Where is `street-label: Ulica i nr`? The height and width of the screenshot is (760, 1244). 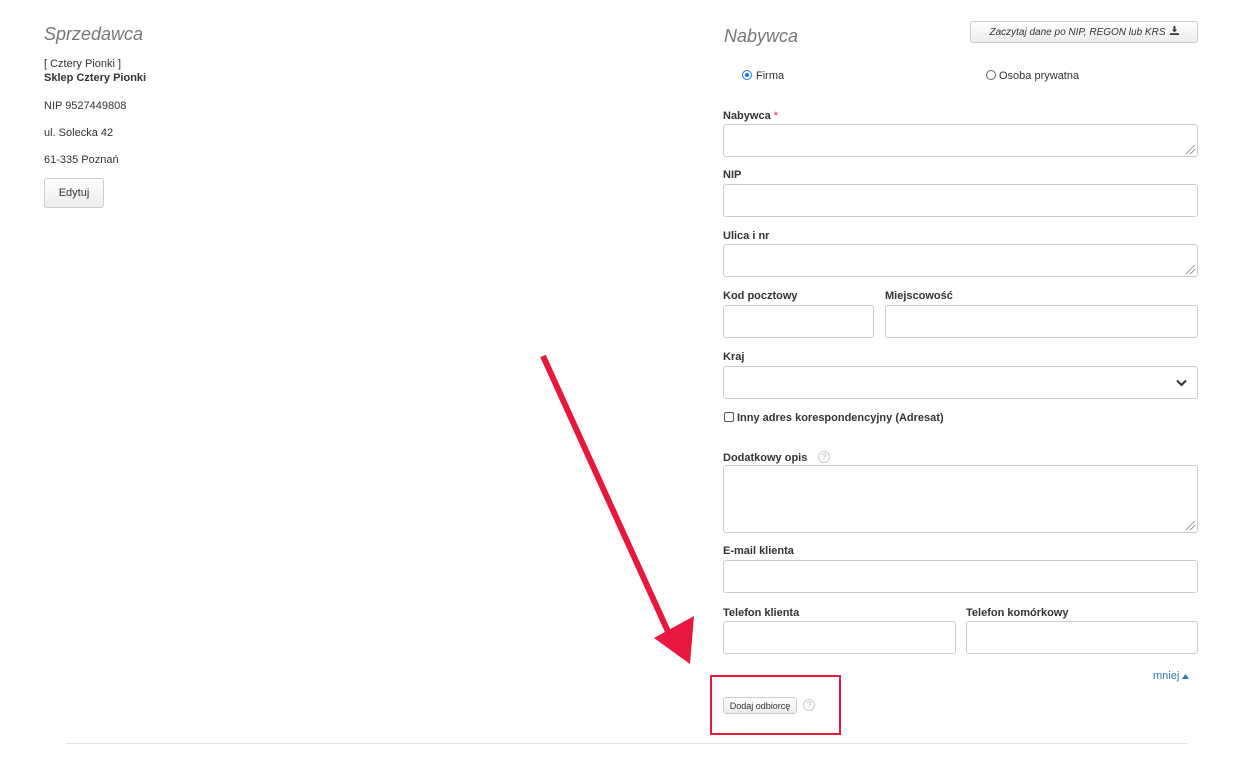
street-label: Ulica i nr is located at coordinates (746, 236).